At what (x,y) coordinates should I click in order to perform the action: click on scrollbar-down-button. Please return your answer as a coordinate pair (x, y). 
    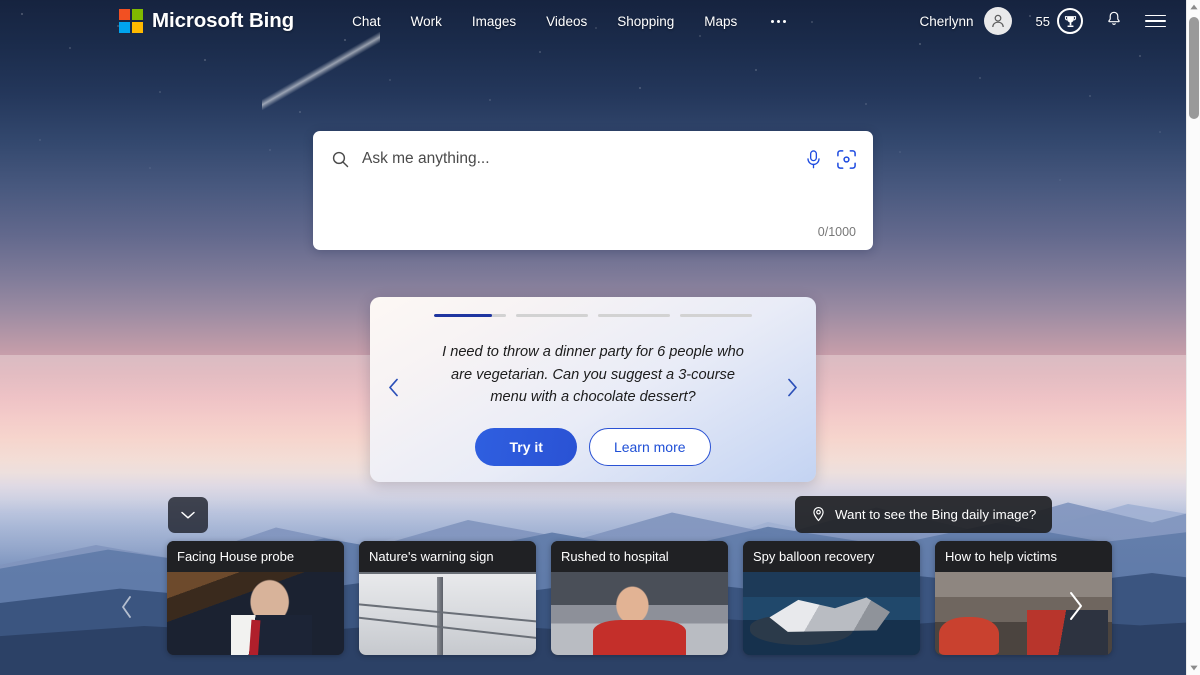
    Looking at the image, I should click on (1193, 668).